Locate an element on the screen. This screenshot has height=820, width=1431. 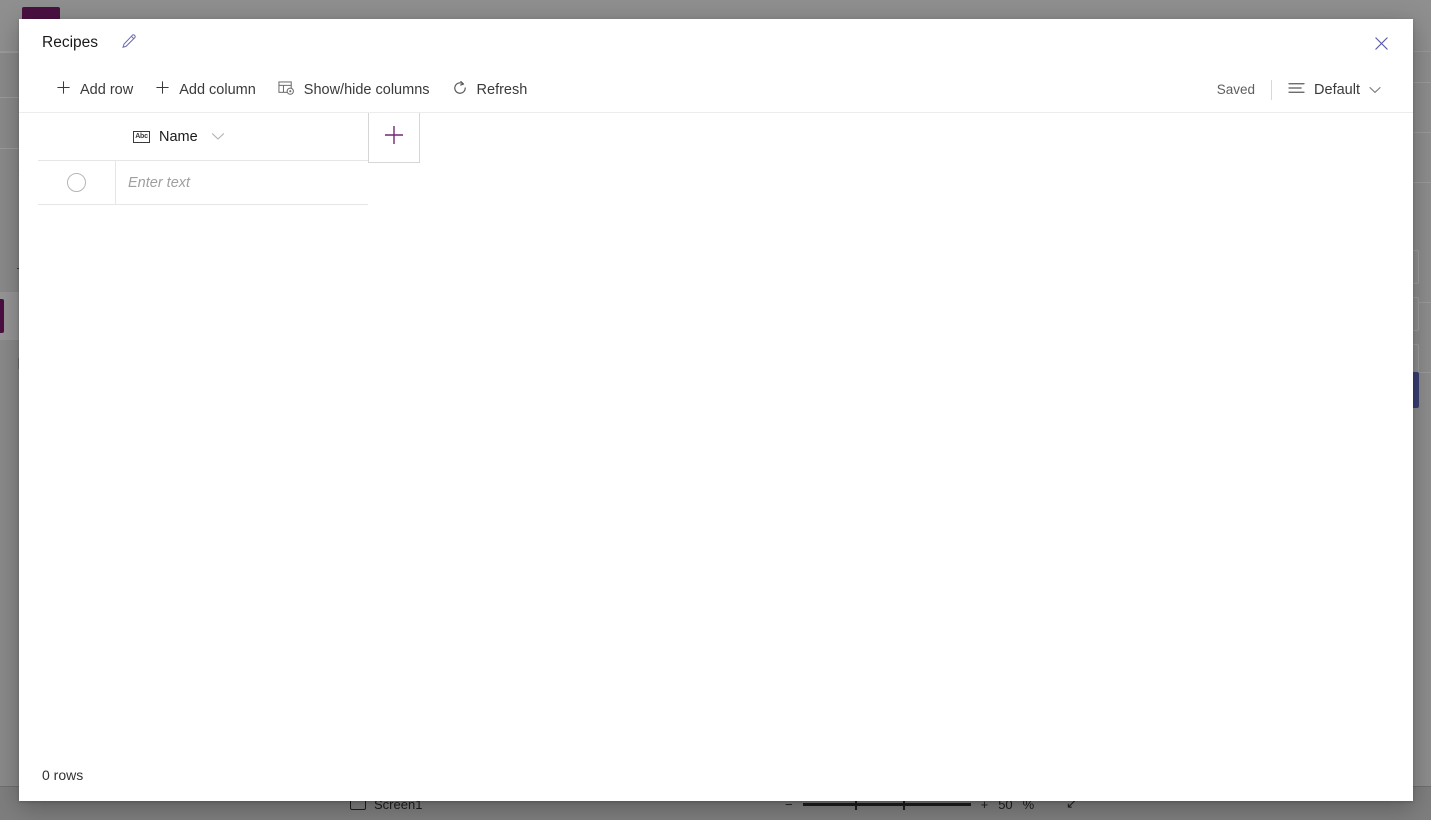
add-column-button: Add column is located at coordinates (205, 90).